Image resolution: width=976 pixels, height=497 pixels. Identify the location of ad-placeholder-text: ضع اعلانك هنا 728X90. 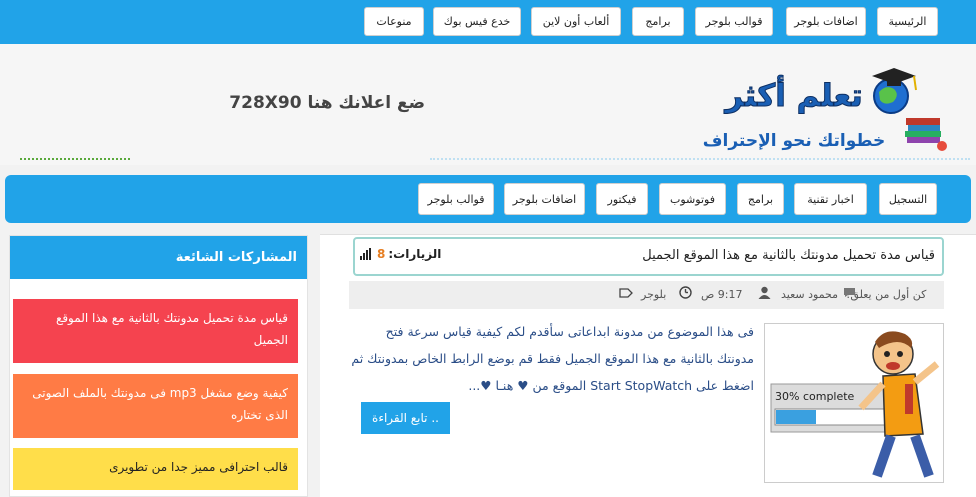
(327, 103).